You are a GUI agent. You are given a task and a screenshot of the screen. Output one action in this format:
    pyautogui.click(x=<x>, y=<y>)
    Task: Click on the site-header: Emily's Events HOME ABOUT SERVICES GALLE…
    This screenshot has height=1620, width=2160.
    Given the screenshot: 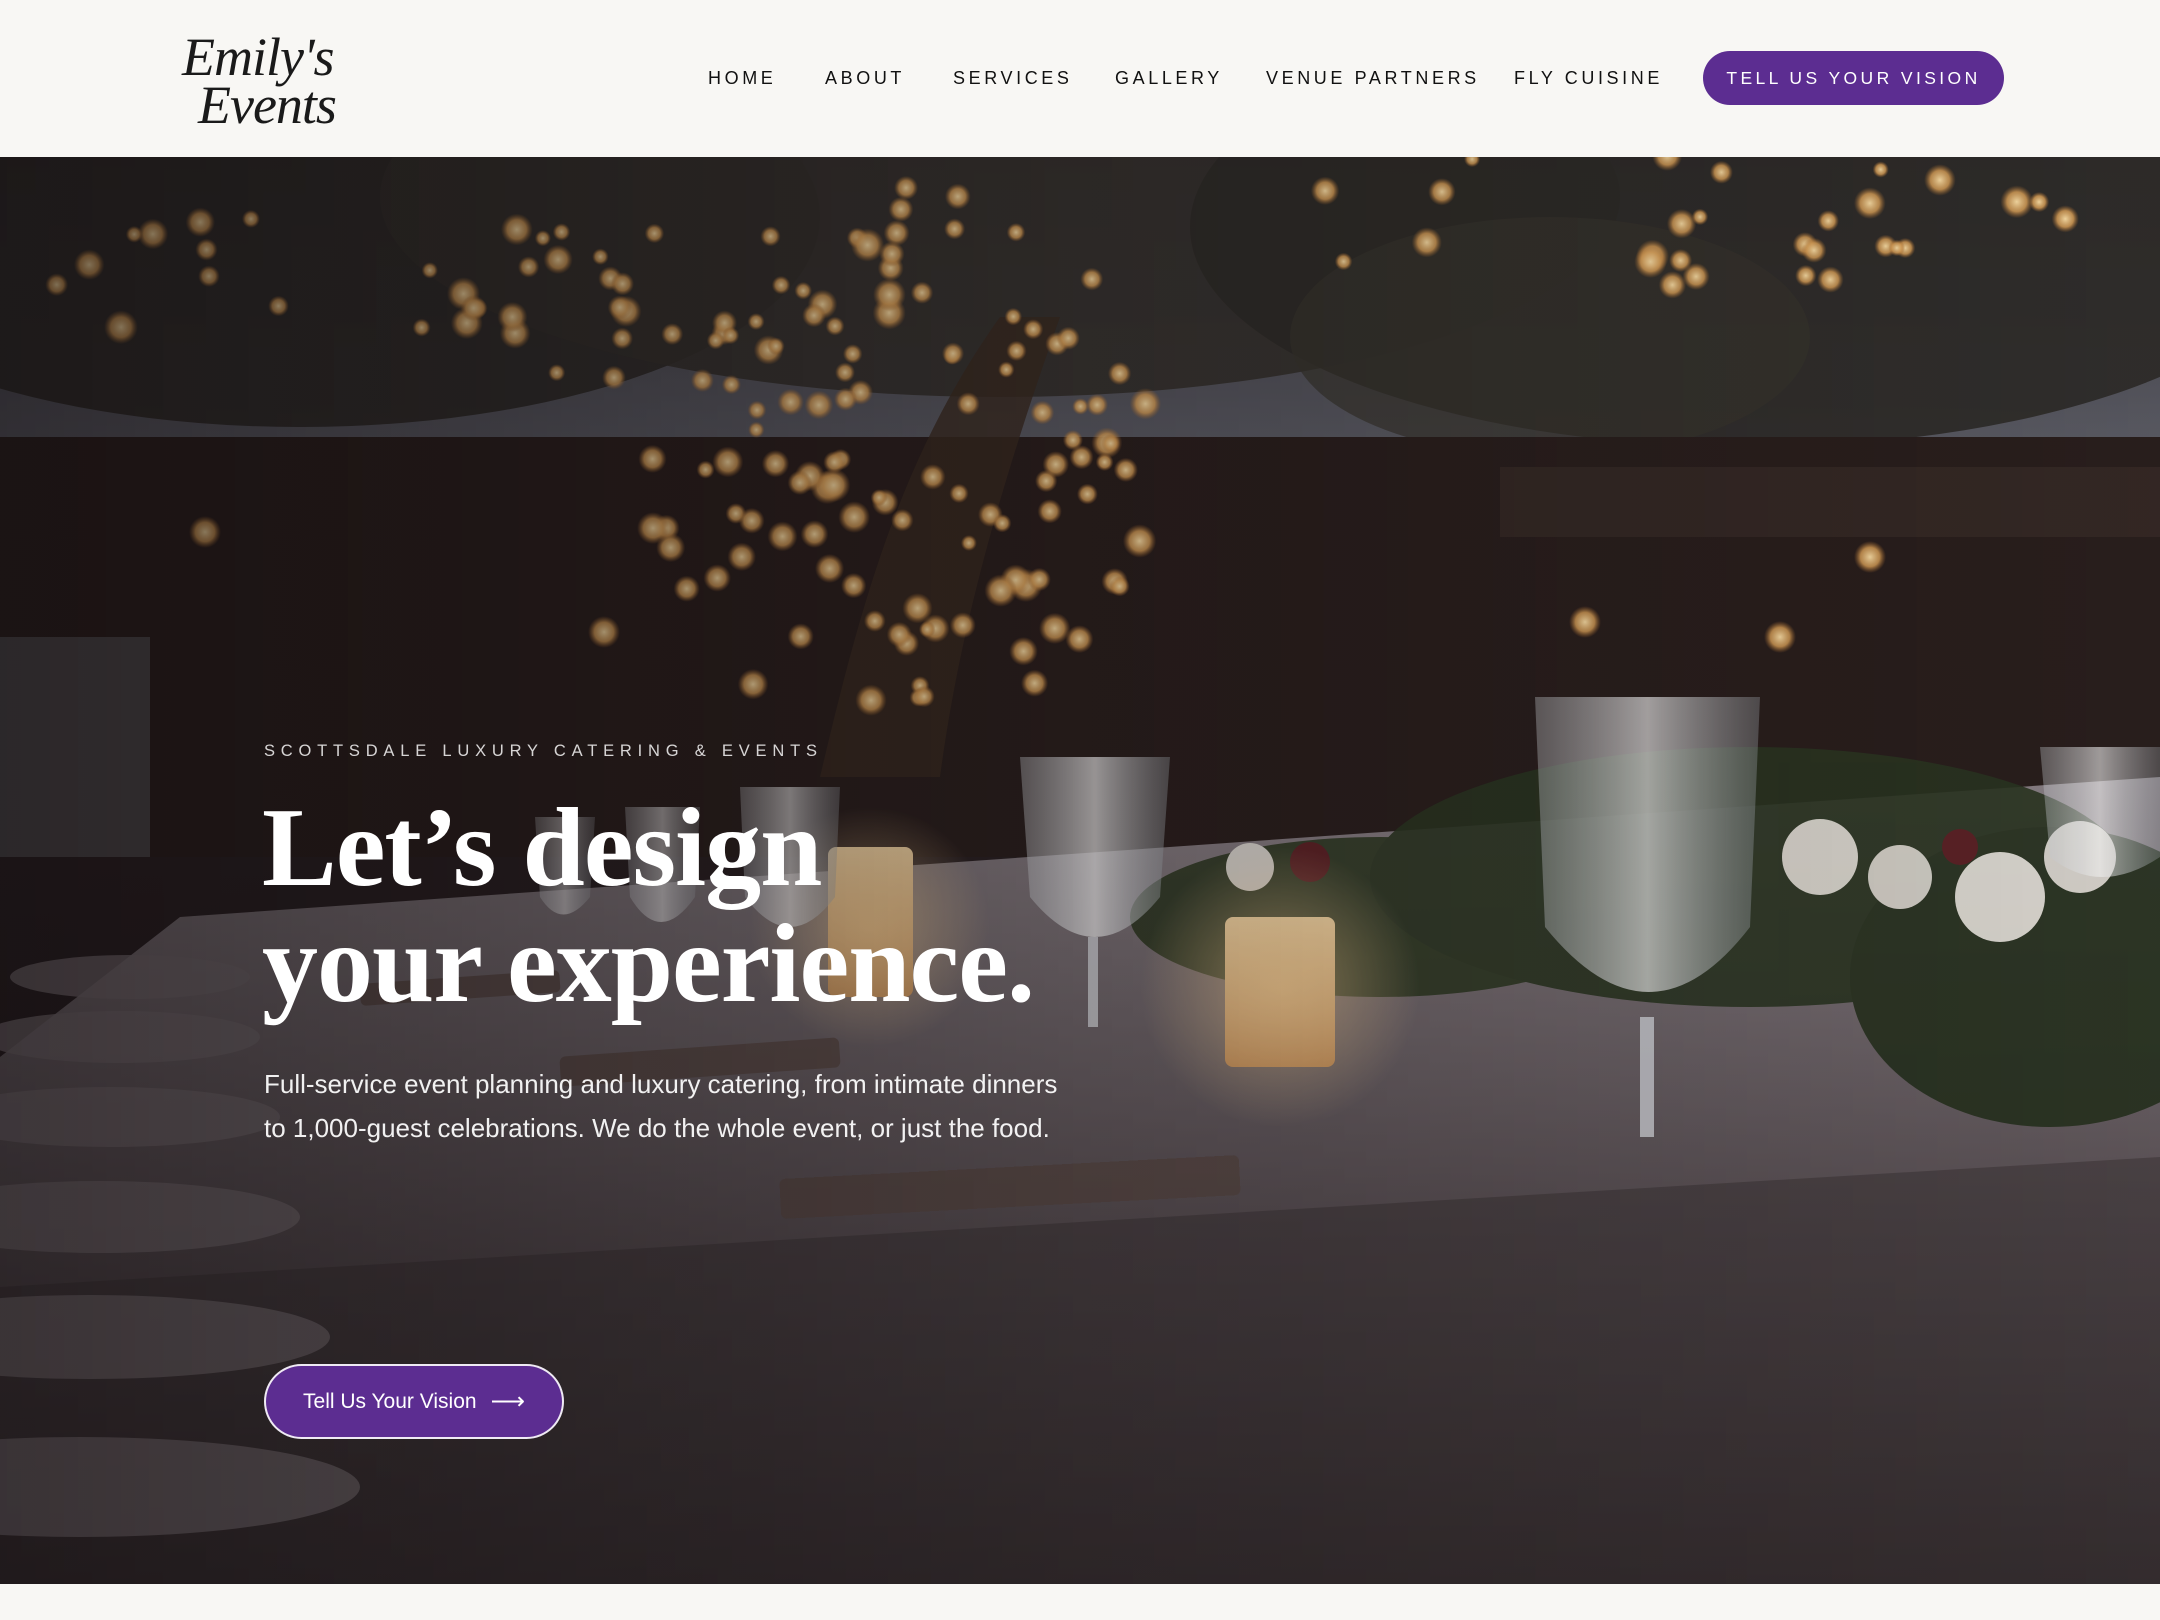 What is the action you would take?
    pyautogui.click(x=1080, y=78)
    